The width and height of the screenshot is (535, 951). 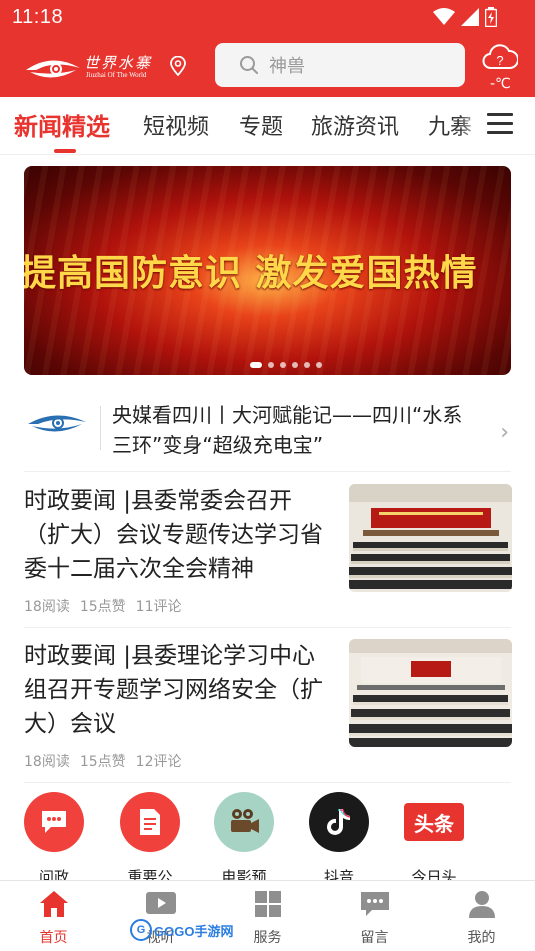 What do you see at coordinates (444, 16) in the screenshot?
I see `wifi-icon` at bounding box center [444, 16].